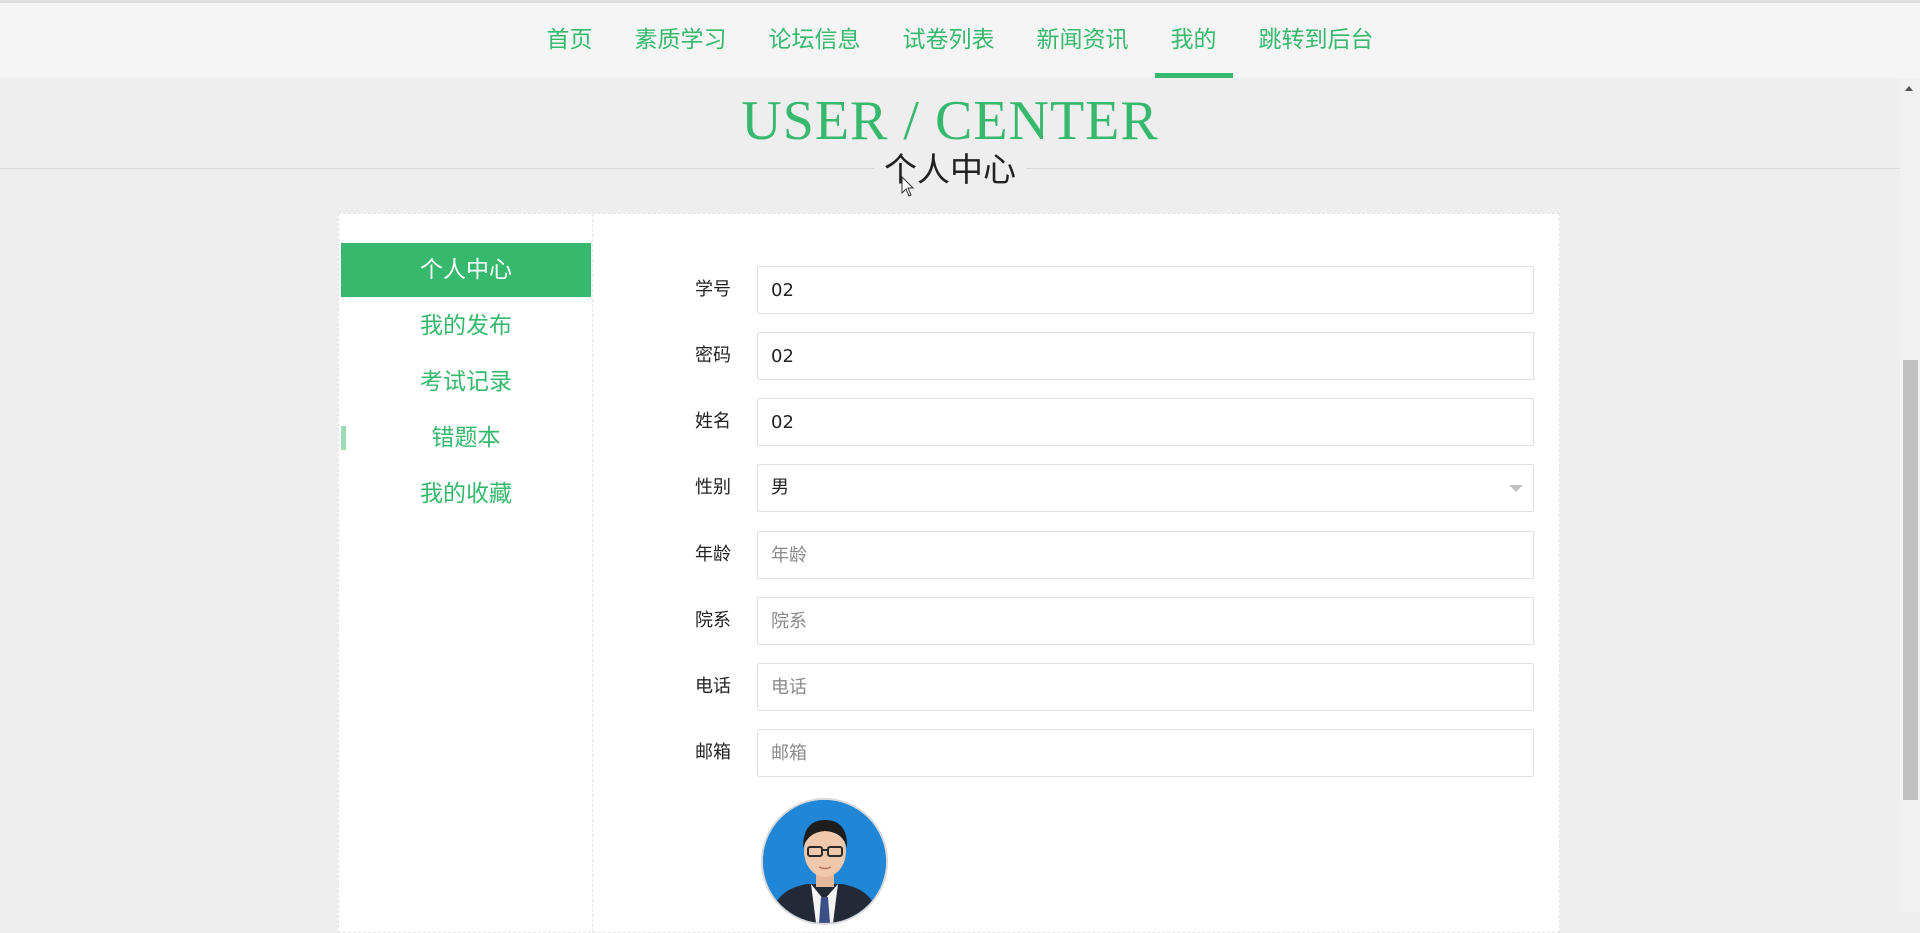  Describe the element at coordinates (815, 40) in the screenshot. I see `nav-item-forum: 论坛信息` at that location.